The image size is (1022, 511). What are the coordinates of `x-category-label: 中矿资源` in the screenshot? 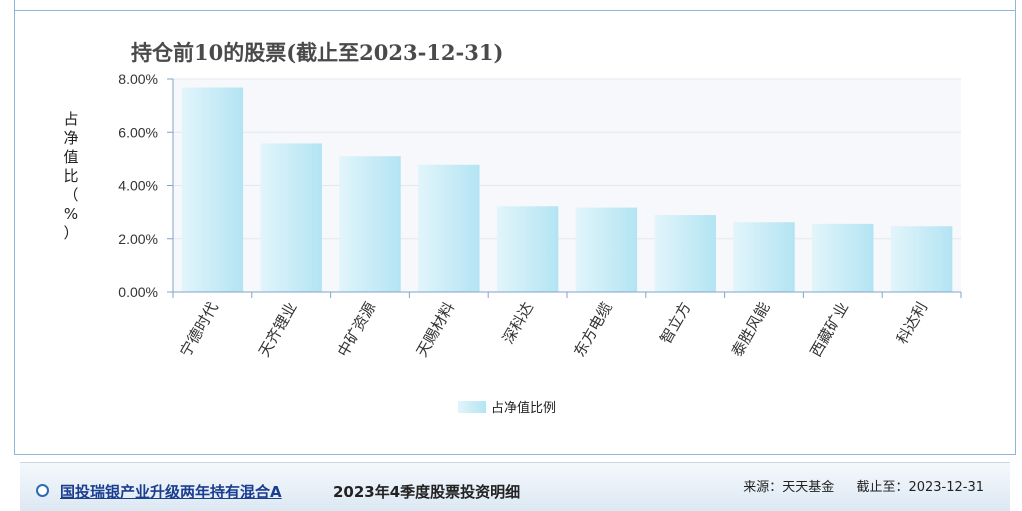 It's located at (357, 329).